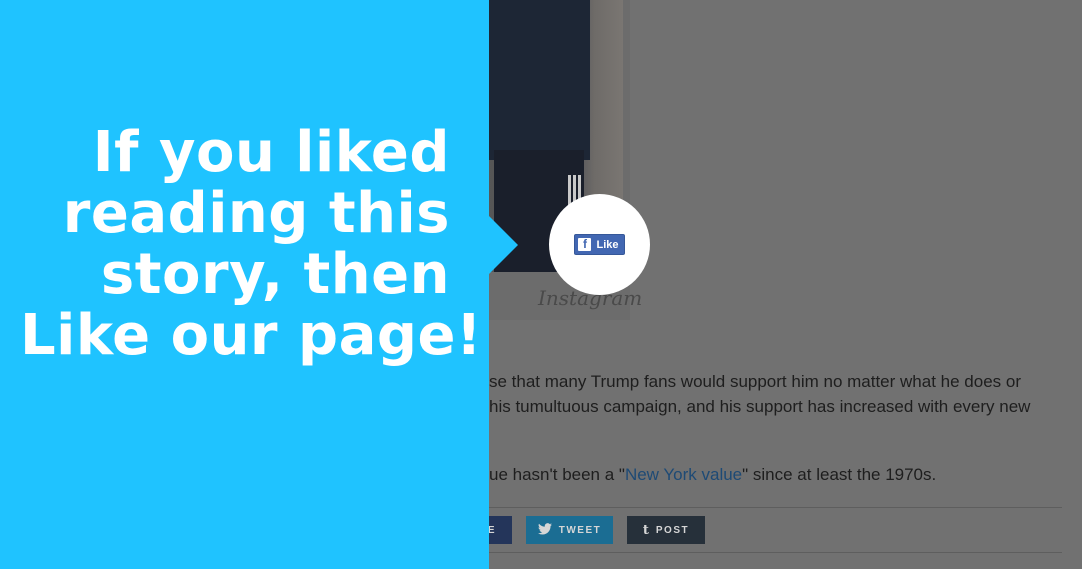 Image resolution: width=1082 pixels, height=569 pixels. What do you see at coordinates (683, 474) in the screenshot?
I see `new-york-value-link: New York value` at bounding box center [683, 474].